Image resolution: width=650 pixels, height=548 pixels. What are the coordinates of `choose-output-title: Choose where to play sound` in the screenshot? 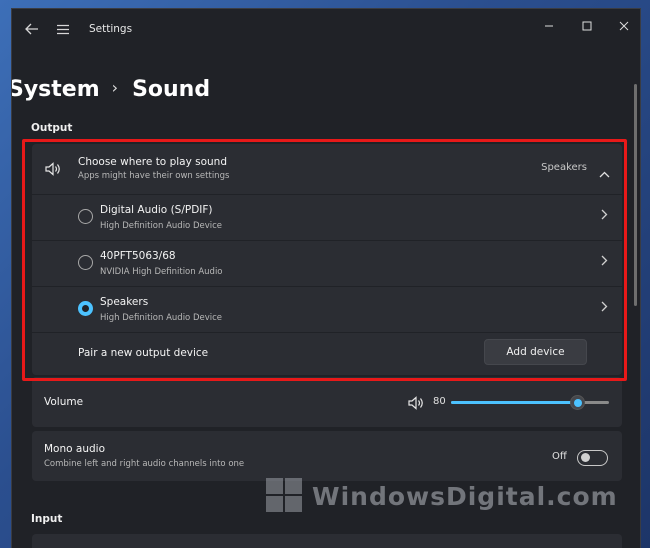 It's located at (153, 162).